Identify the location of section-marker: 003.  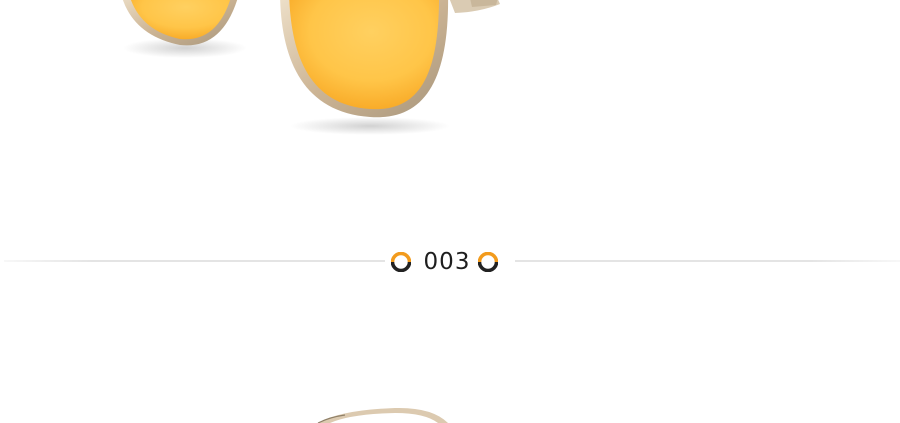
(450, 262).